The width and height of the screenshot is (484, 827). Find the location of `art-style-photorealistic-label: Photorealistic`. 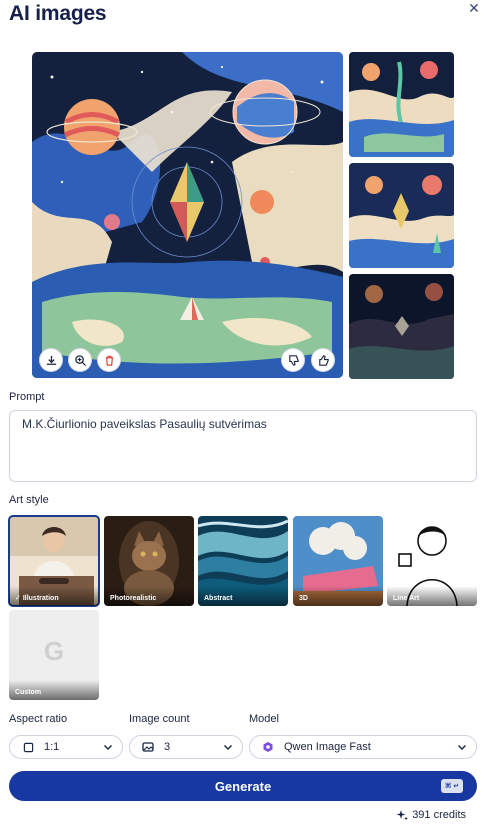

art-style-photorealistic-label: Photorealistic is located at coordinates (133, 598).